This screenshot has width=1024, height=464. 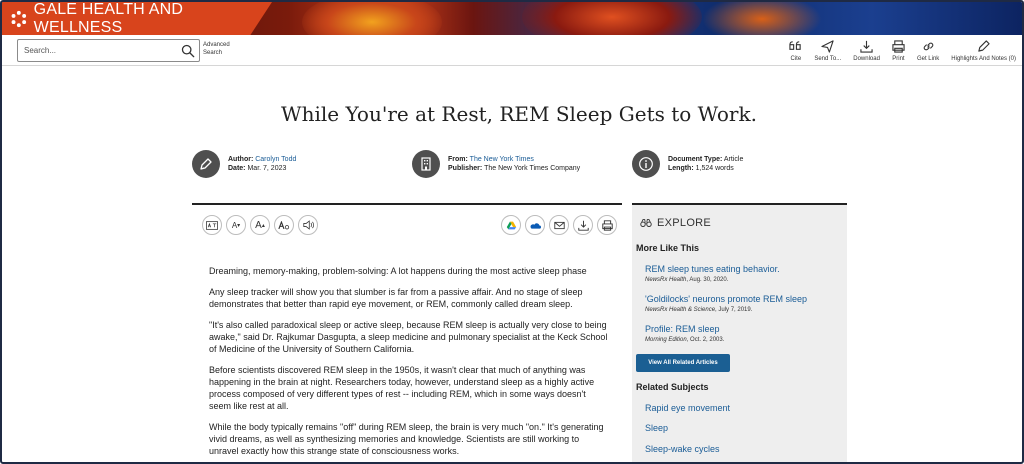 I want to click on email-button, so click(x=559, y=225).